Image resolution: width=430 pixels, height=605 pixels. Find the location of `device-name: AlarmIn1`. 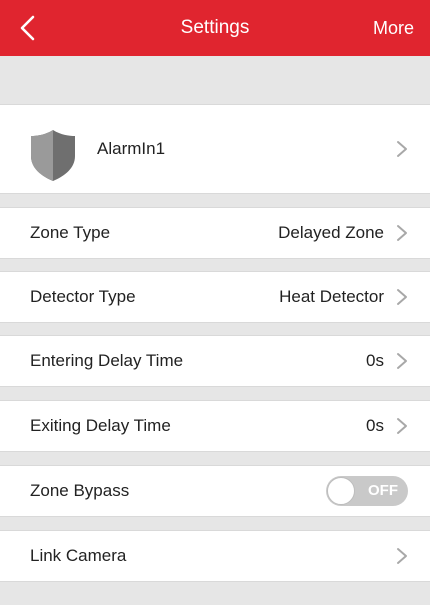

device-name: AlarmIn1 is located at coordinates (131, 148).